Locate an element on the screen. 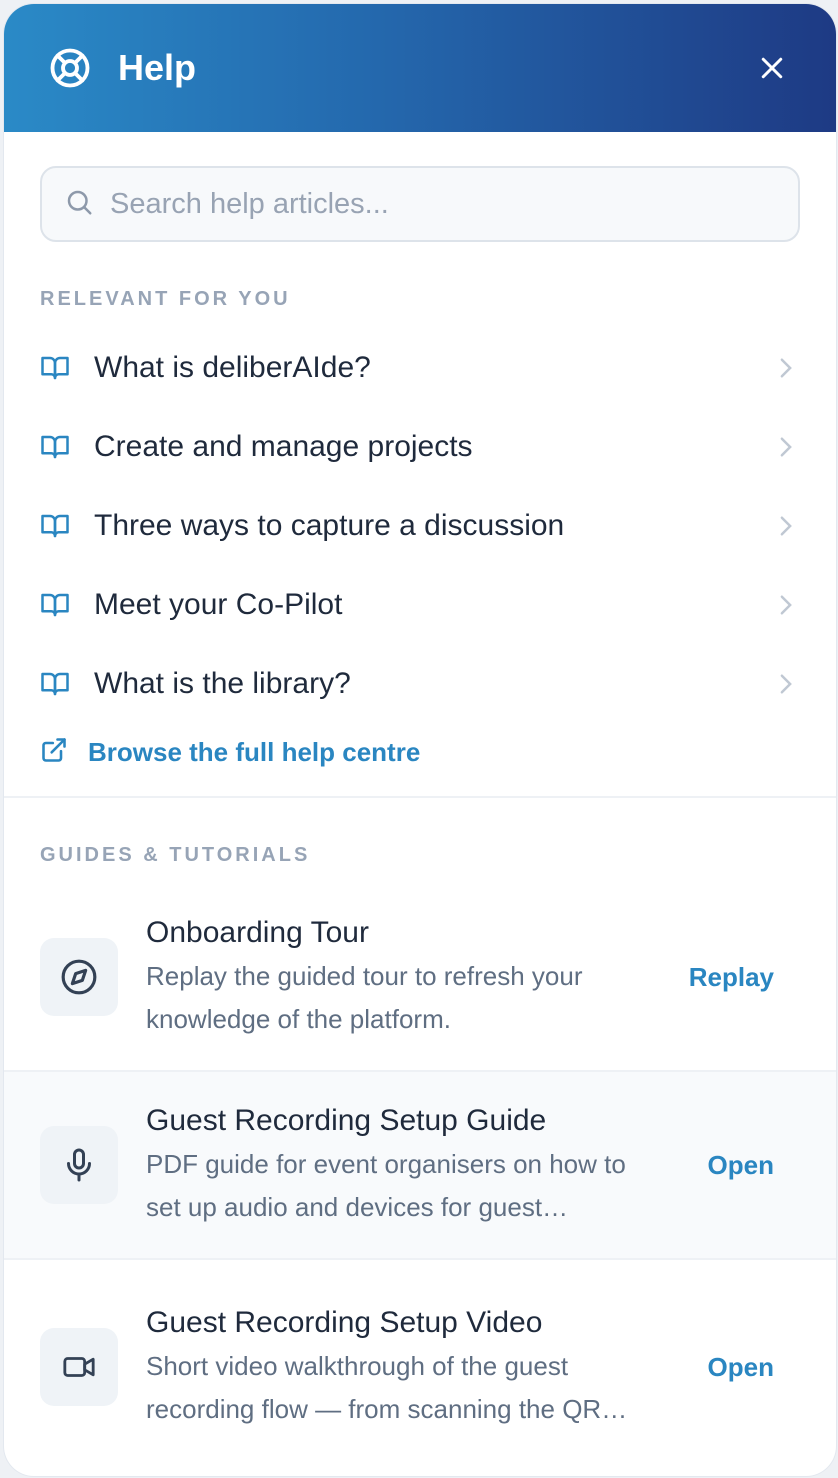 Image resolution: width=838 pixels, height=1478 pixels. search-box is located at coordinates (420, 204).